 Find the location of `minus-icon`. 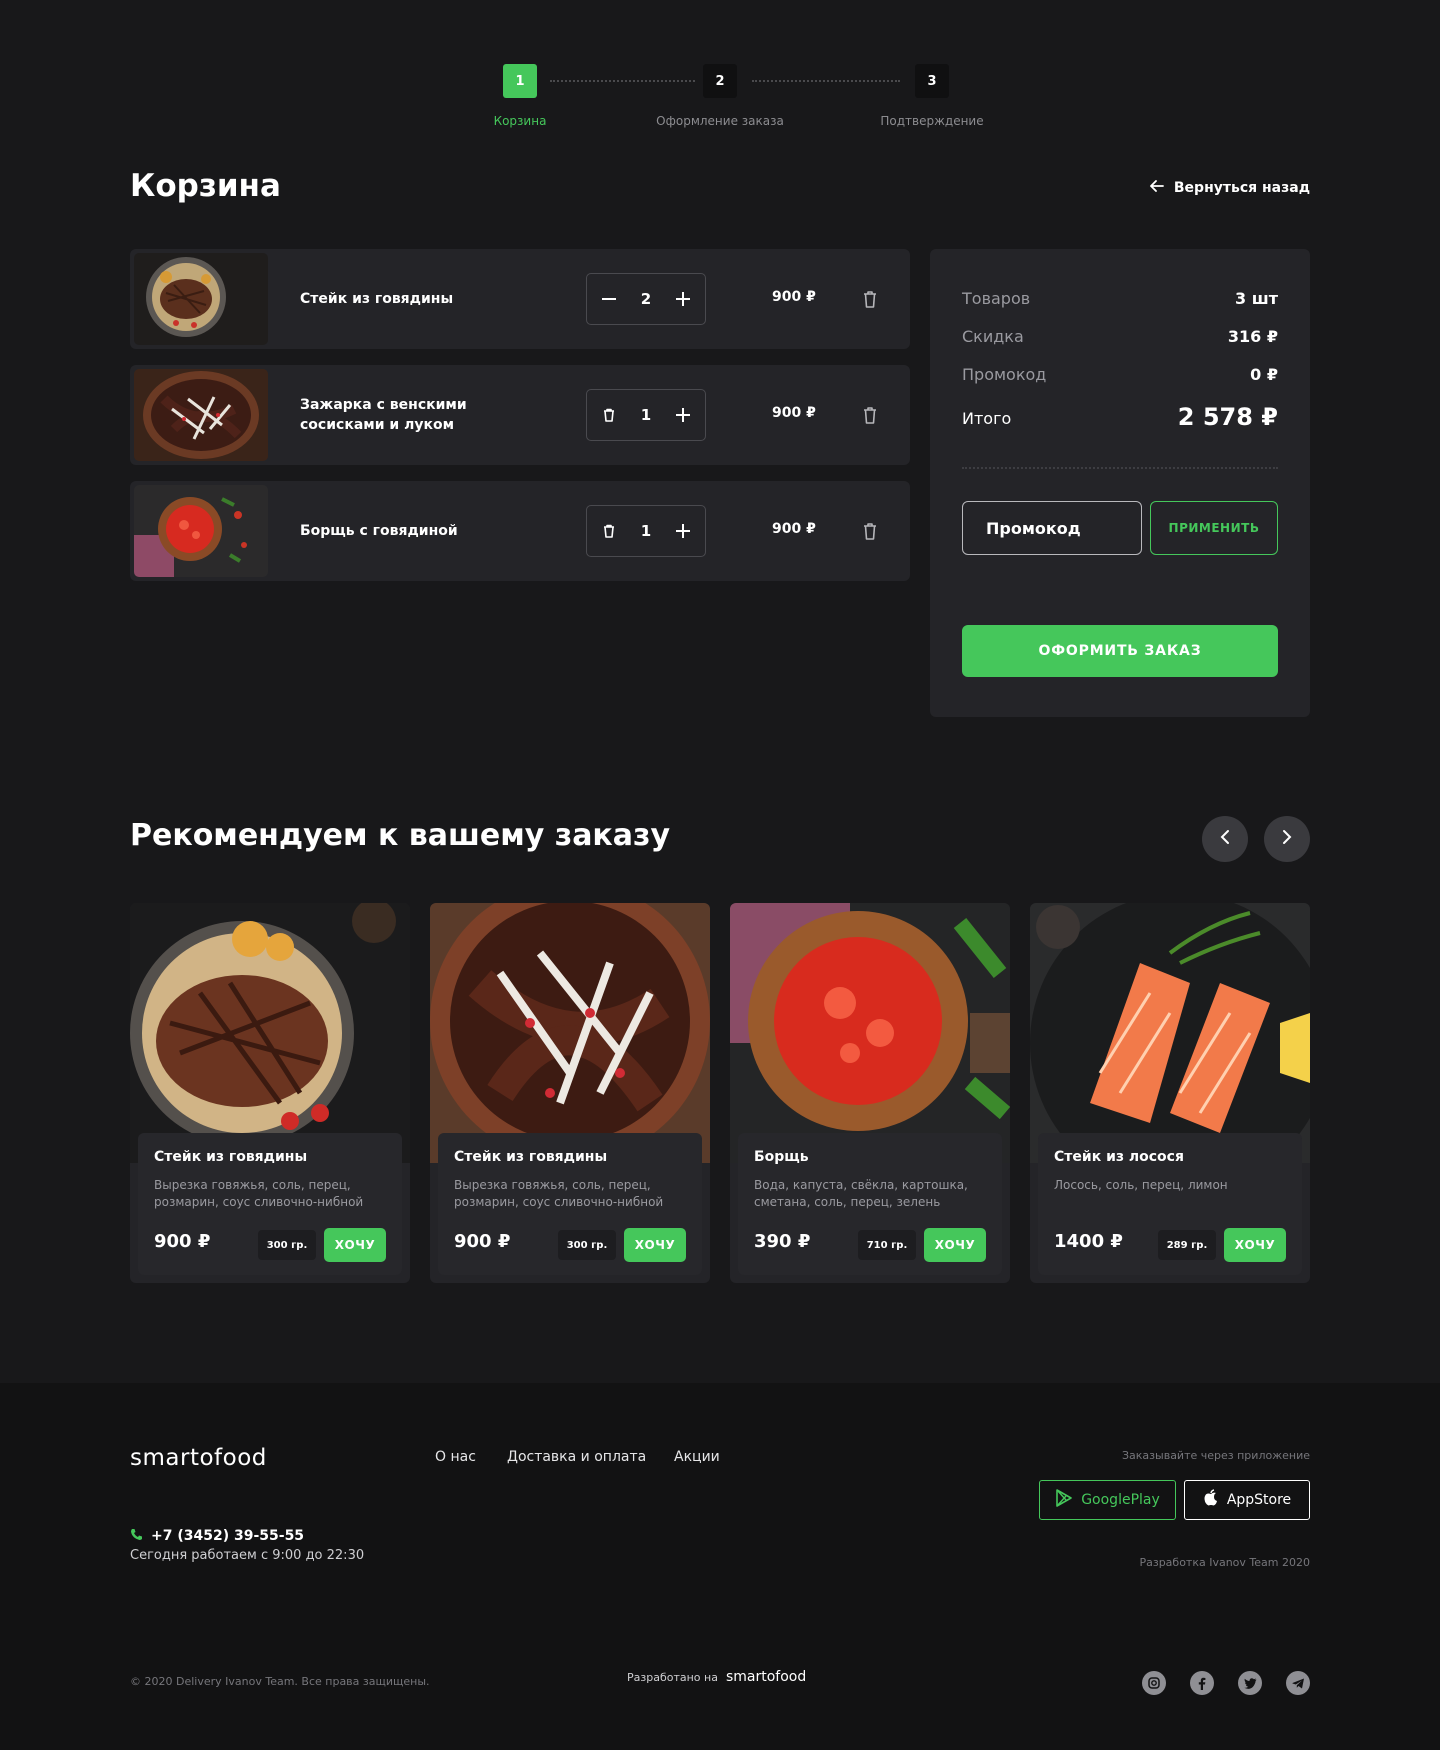

minus-icon is located at coordinates (609, 299).